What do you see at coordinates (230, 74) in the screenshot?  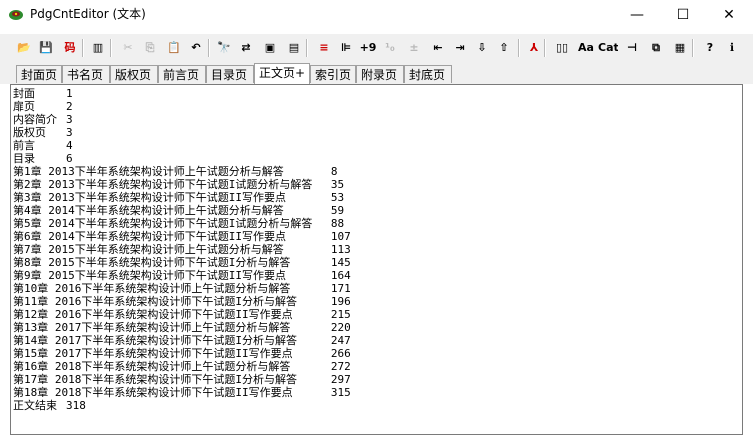 I see `tab-4: 目录页` at bounding box center [230, 74].